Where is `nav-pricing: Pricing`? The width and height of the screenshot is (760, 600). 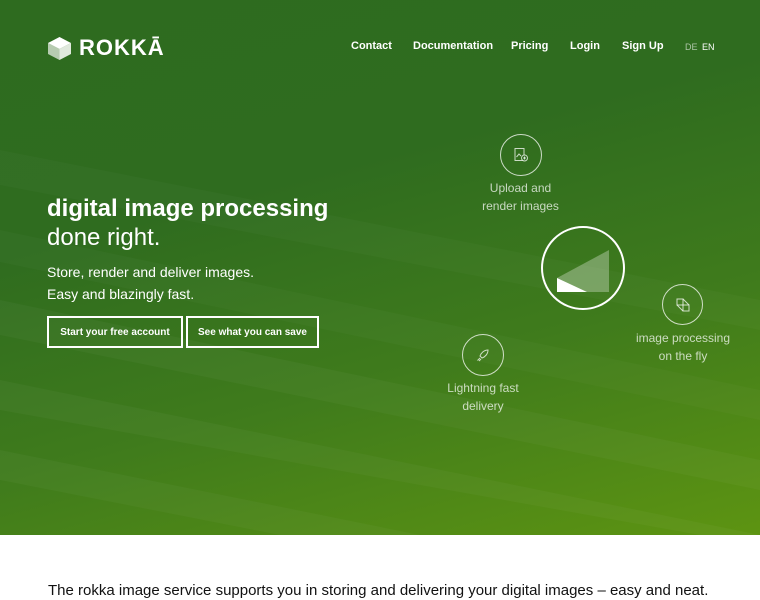 nav-pricing: Pricing is located at coordinates (529, 46).